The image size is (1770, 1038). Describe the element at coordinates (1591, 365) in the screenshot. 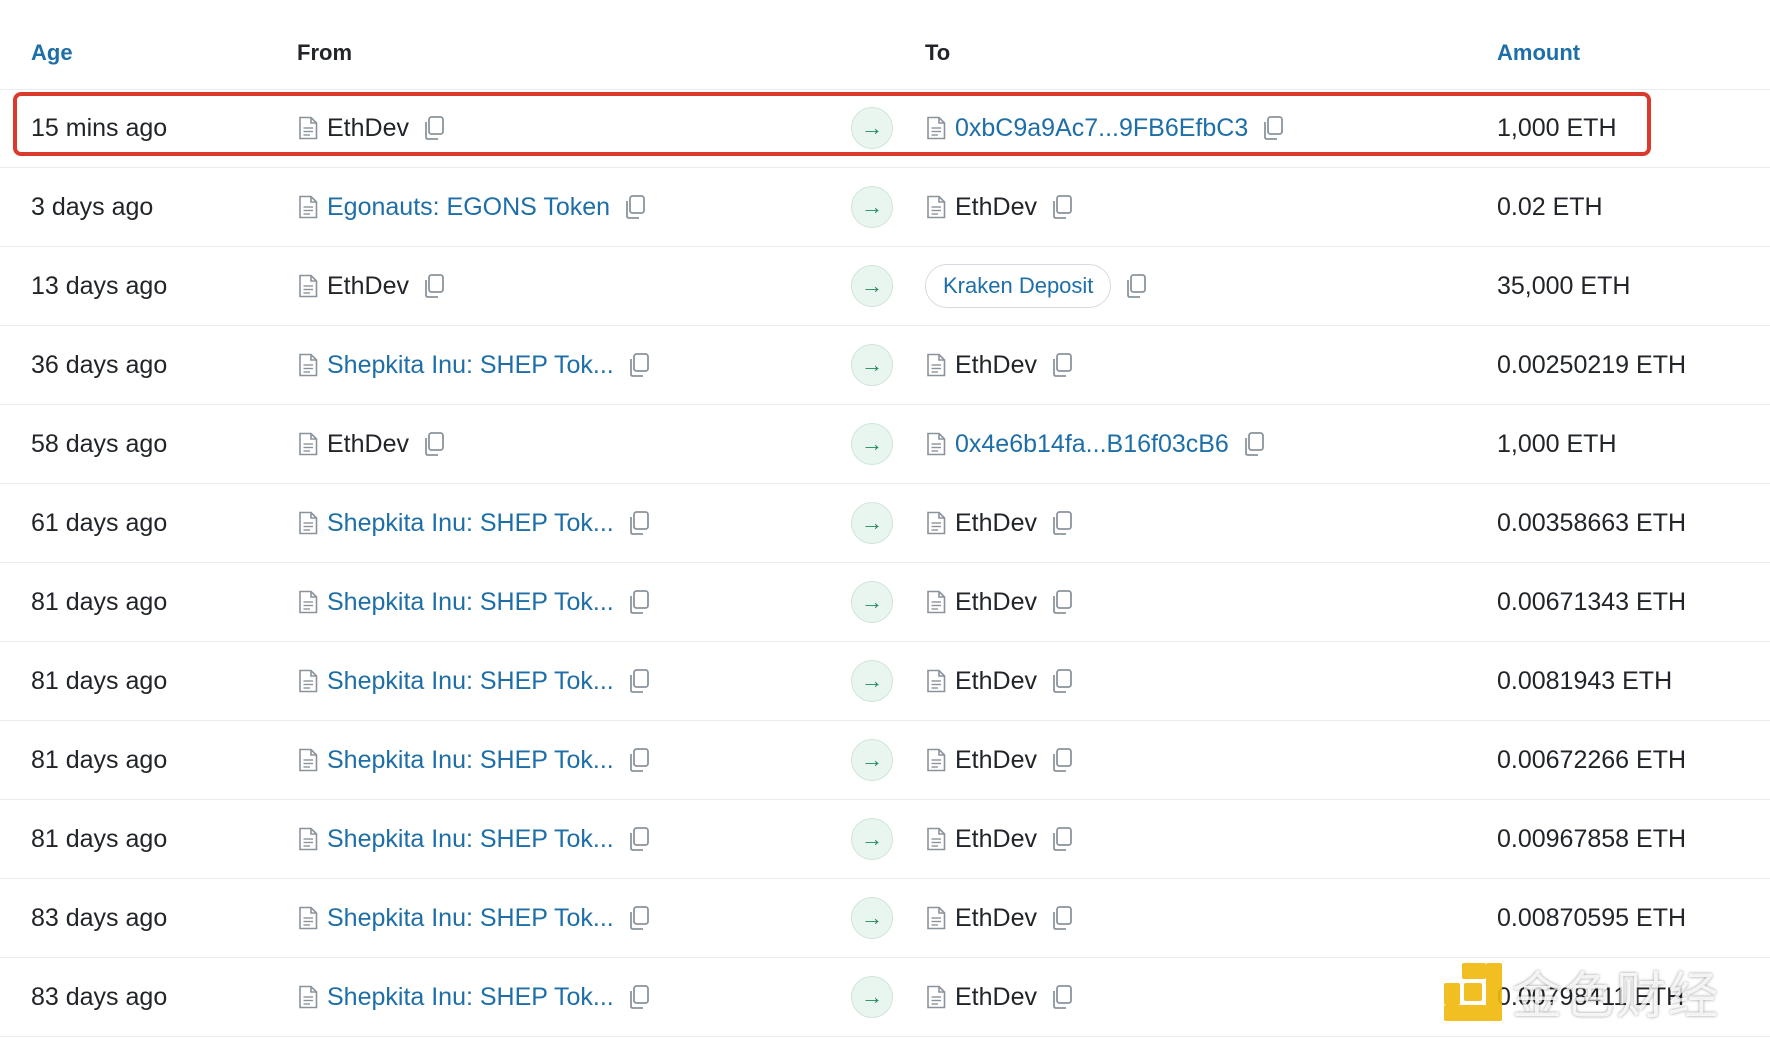

I see `amount-cell: 0.00250219 ETH` at that location.